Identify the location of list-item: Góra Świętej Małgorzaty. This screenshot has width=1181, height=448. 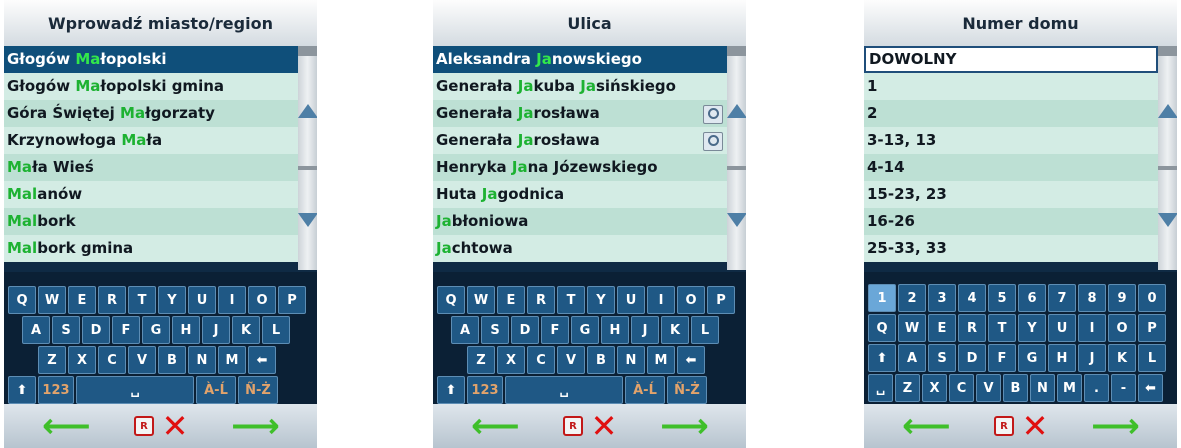
(151, 113).